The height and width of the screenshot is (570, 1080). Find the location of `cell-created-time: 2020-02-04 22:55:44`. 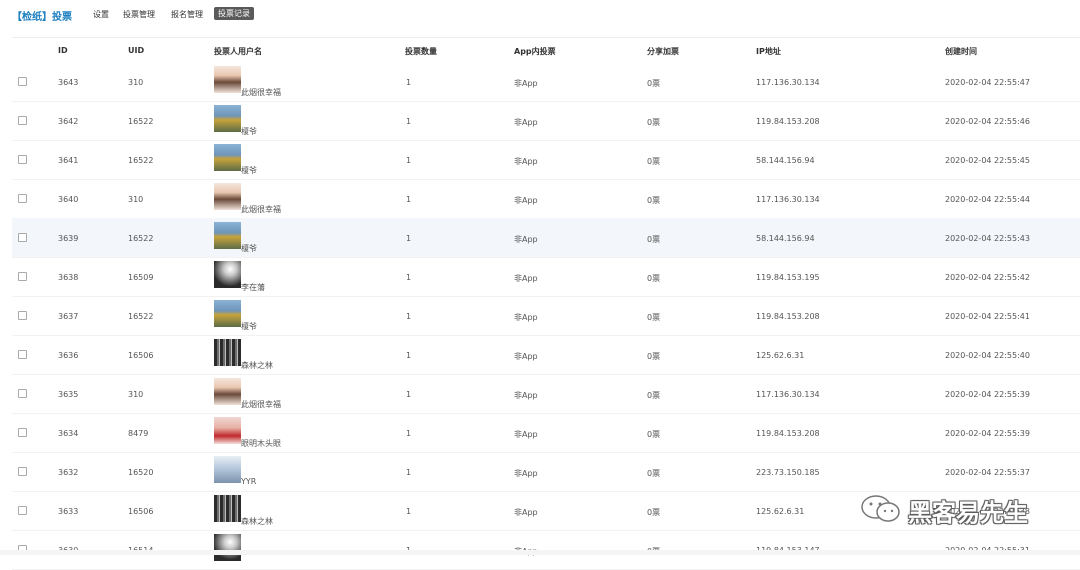

cell-created-time: 2020-02-04 22:55:44 is located at coordinates (987, 199).